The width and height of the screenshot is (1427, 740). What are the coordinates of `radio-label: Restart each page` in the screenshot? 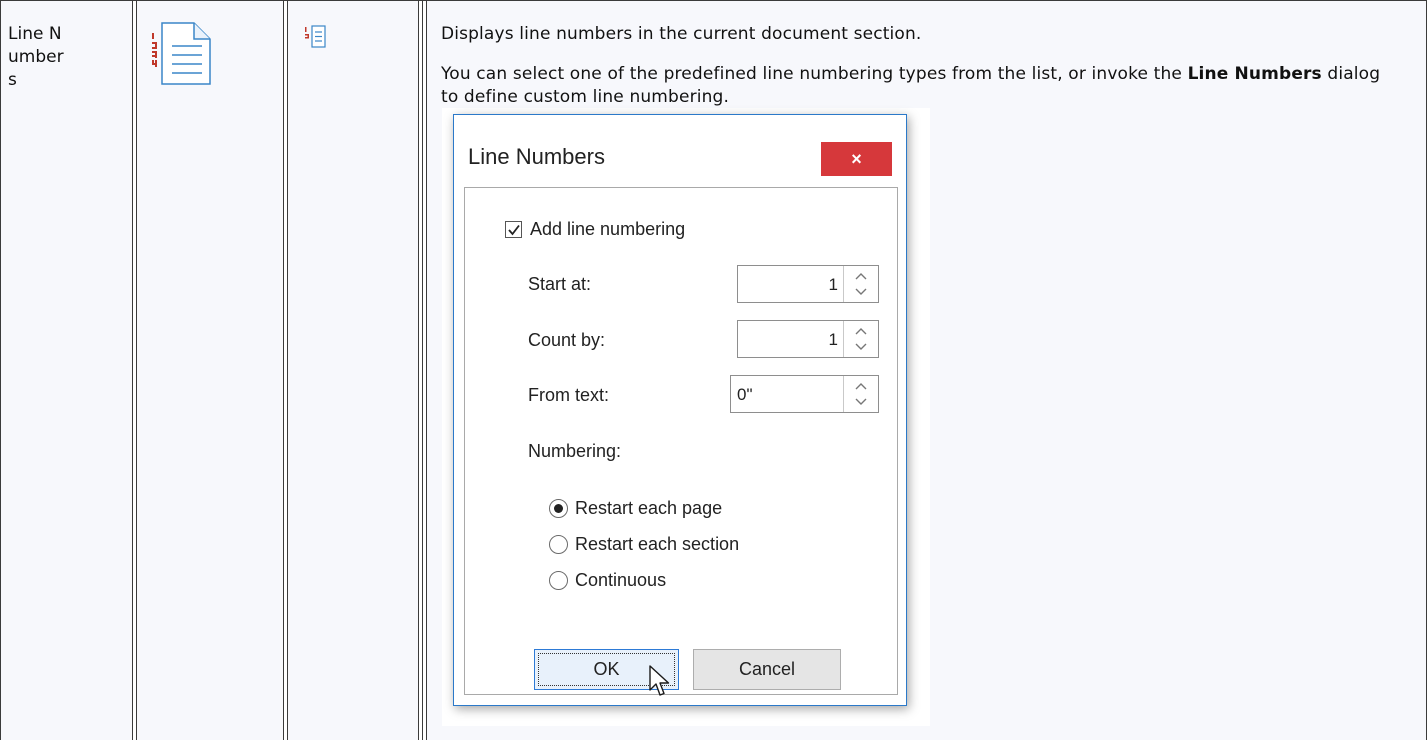 It's located at (649, 508).